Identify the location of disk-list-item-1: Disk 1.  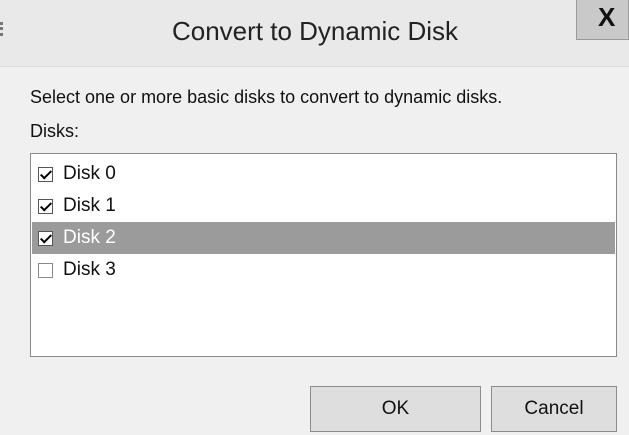
(323, 206).